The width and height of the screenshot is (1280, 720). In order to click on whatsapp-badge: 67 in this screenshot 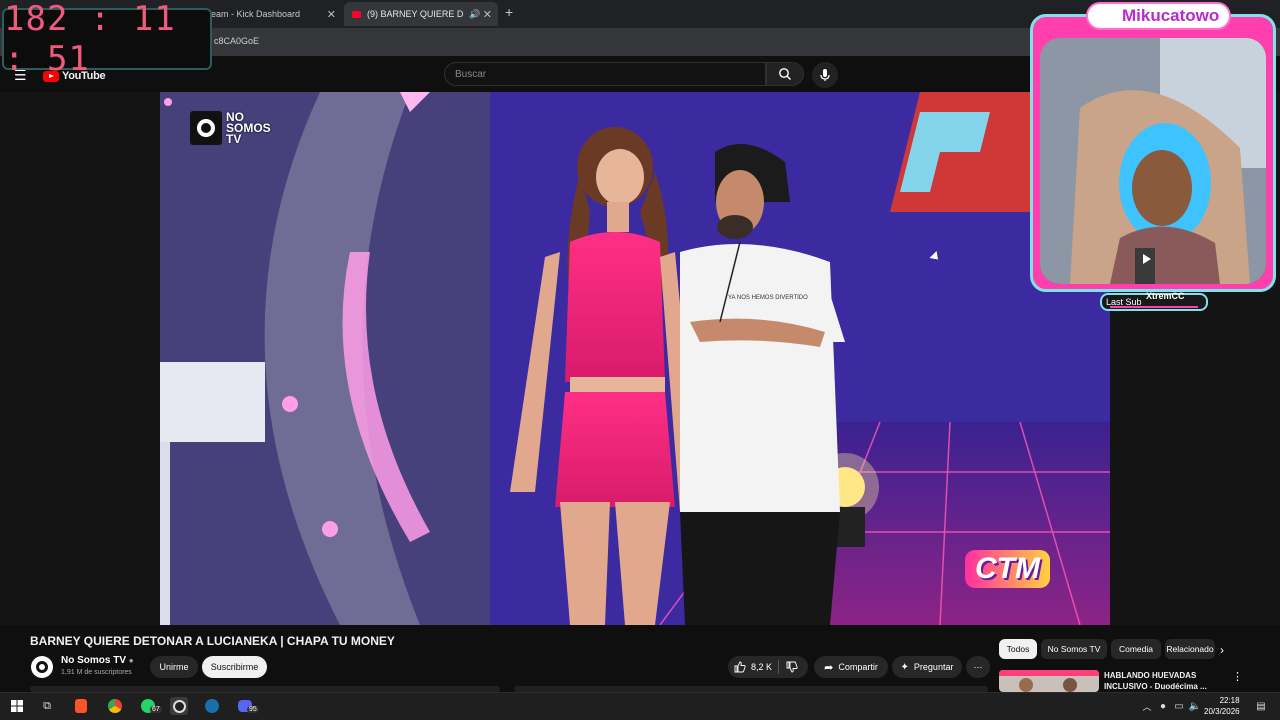, I will do `click(156, 709)`.